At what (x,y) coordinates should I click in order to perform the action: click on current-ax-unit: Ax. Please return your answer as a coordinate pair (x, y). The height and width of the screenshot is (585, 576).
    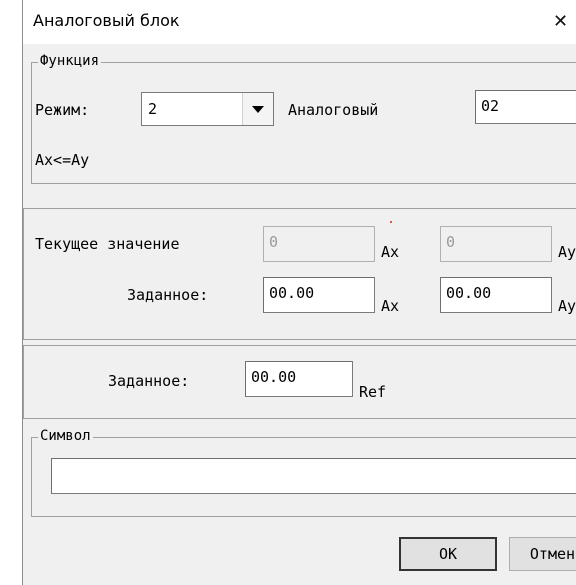
    Looking at the image, I should click on (390, 252).